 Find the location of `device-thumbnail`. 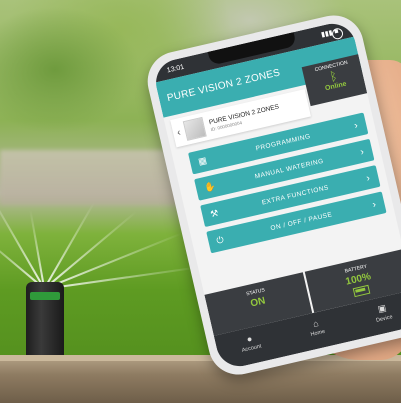

device-thumbnail is located at coordinates (195, 128).